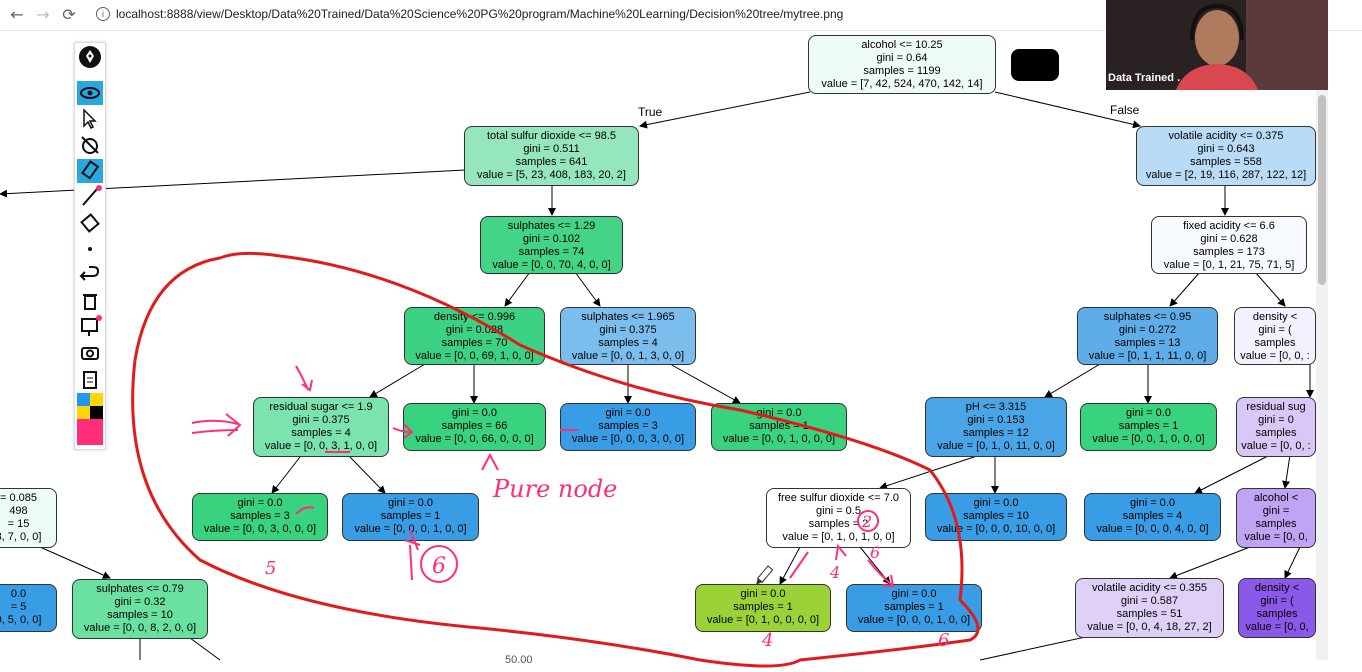  Describe the element at coordinates (90, 93) in the screenshot. I see `eye-icon` at that location.